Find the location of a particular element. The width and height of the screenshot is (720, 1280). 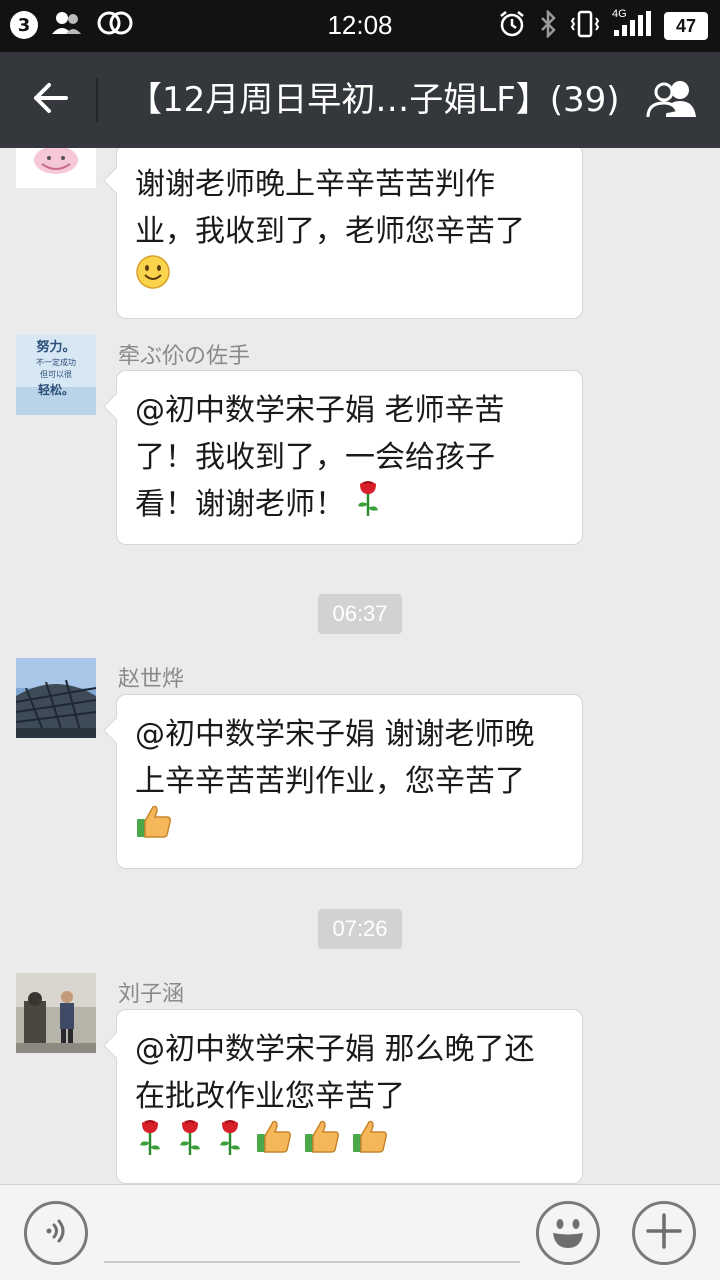

battery-indicator: 47 is located at coordinates (686, 26).